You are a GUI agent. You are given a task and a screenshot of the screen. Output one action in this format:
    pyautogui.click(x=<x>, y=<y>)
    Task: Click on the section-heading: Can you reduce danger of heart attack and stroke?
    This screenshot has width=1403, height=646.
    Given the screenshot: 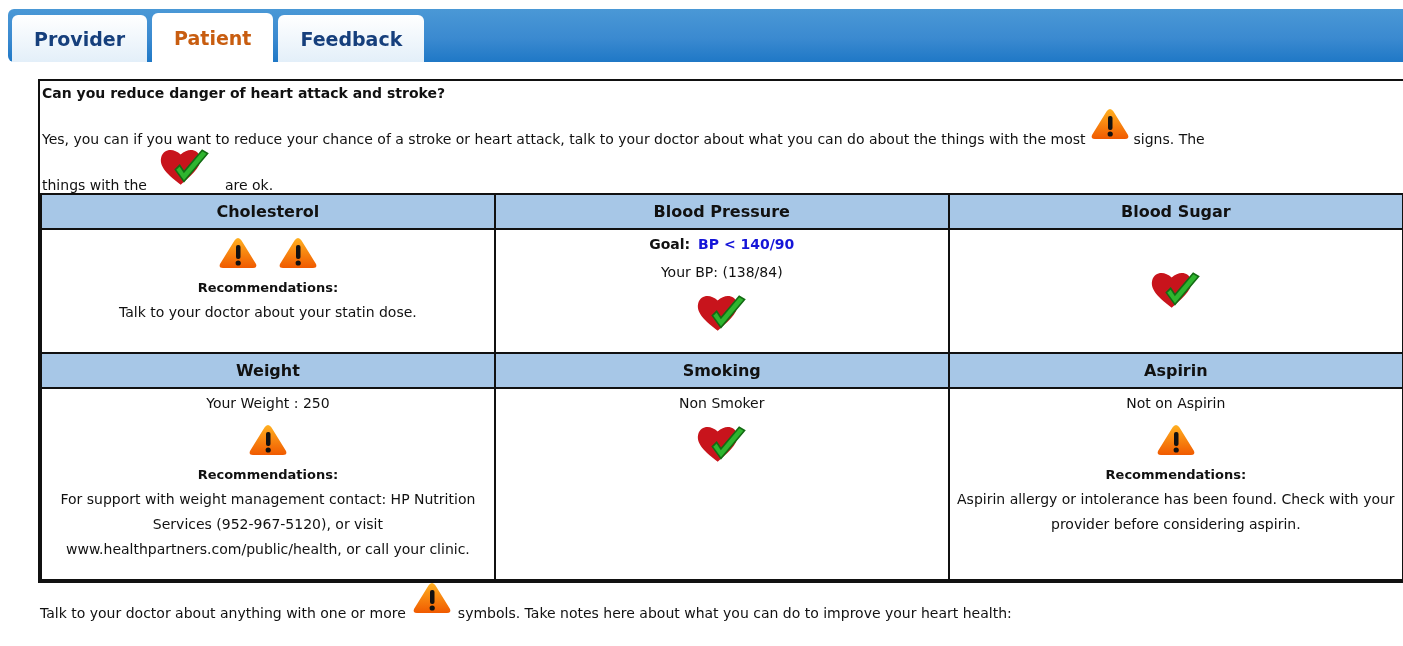 What is the action you would take?
    pyautogui.click(x=244, y=94)
    